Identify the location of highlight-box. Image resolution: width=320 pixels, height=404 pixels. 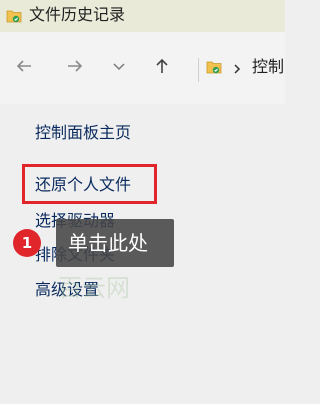
(89, 184).